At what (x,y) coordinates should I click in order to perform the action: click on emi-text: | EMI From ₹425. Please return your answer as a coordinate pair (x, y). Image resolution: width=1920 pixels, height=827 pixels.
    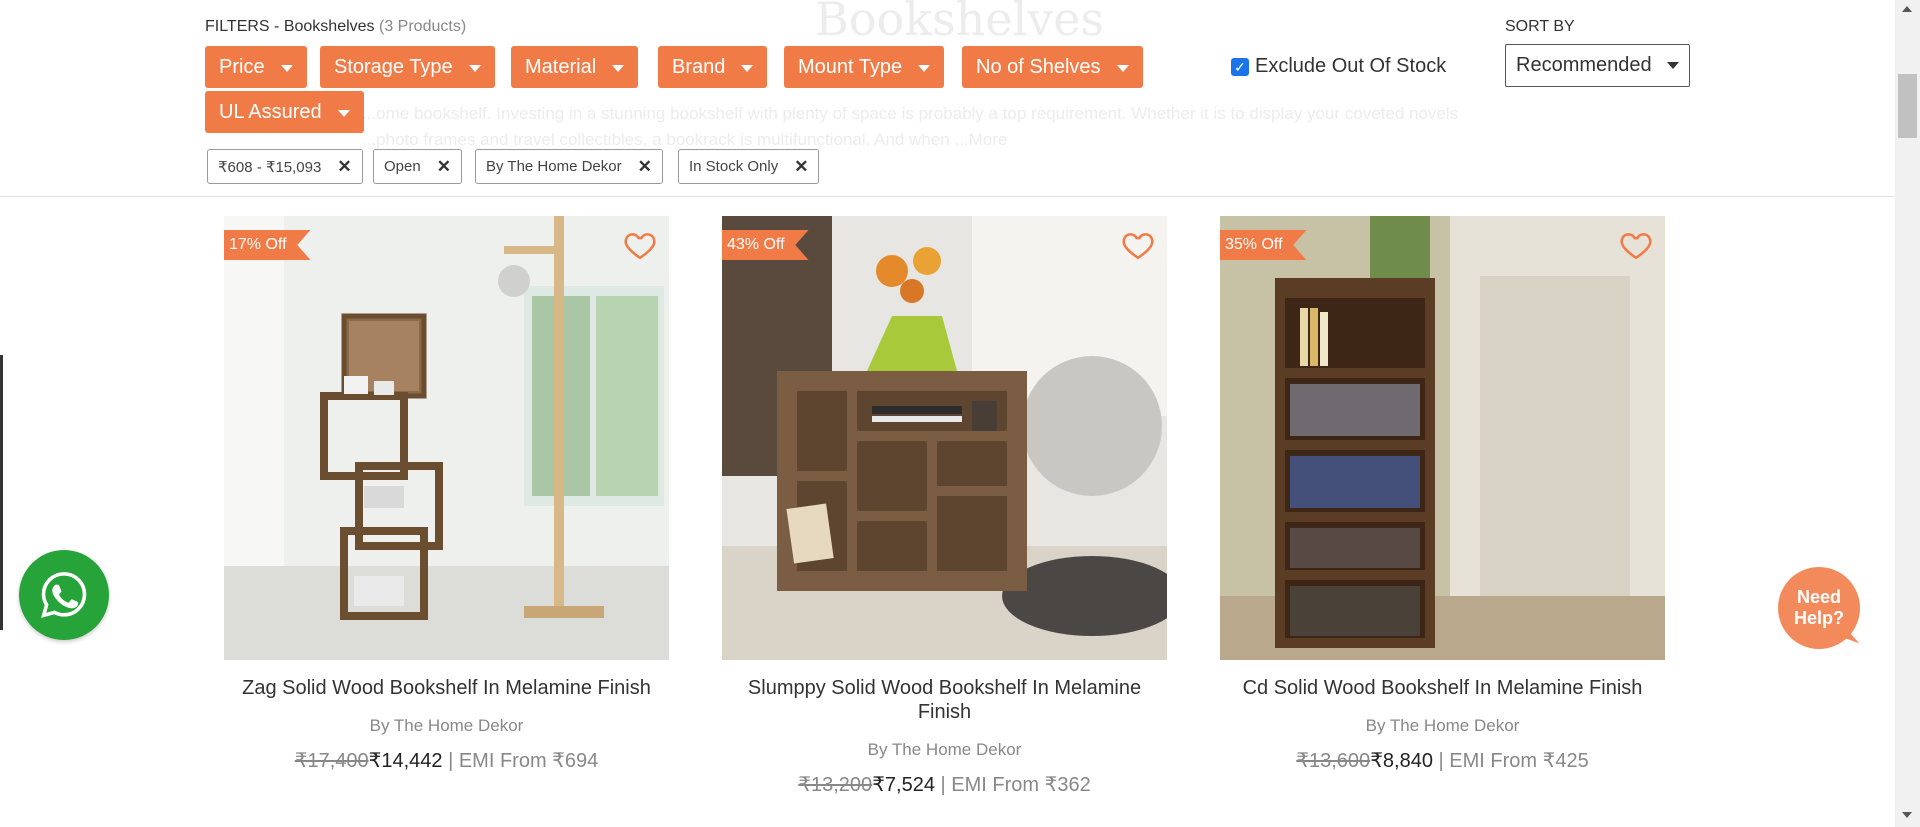
    Looking at the image, I should click on (1513, 761).